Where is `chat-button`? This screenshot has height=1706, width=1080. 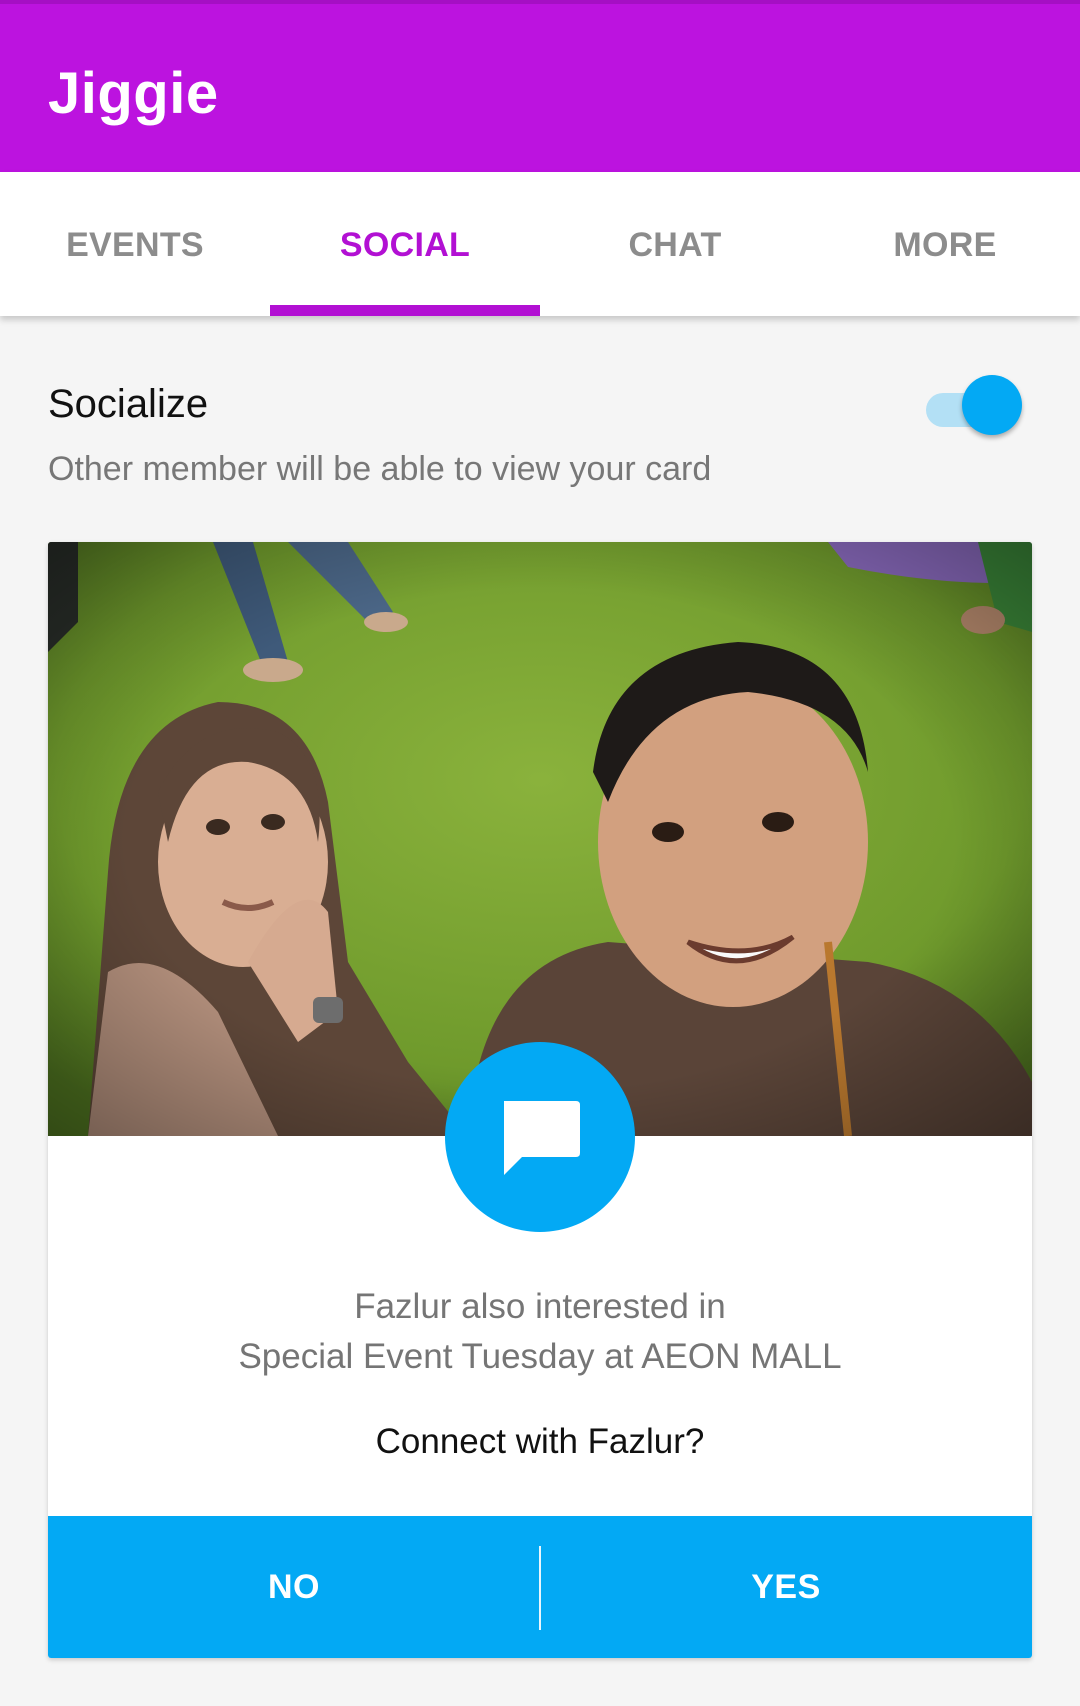
chat-button is located at coordinates (540, 1137).